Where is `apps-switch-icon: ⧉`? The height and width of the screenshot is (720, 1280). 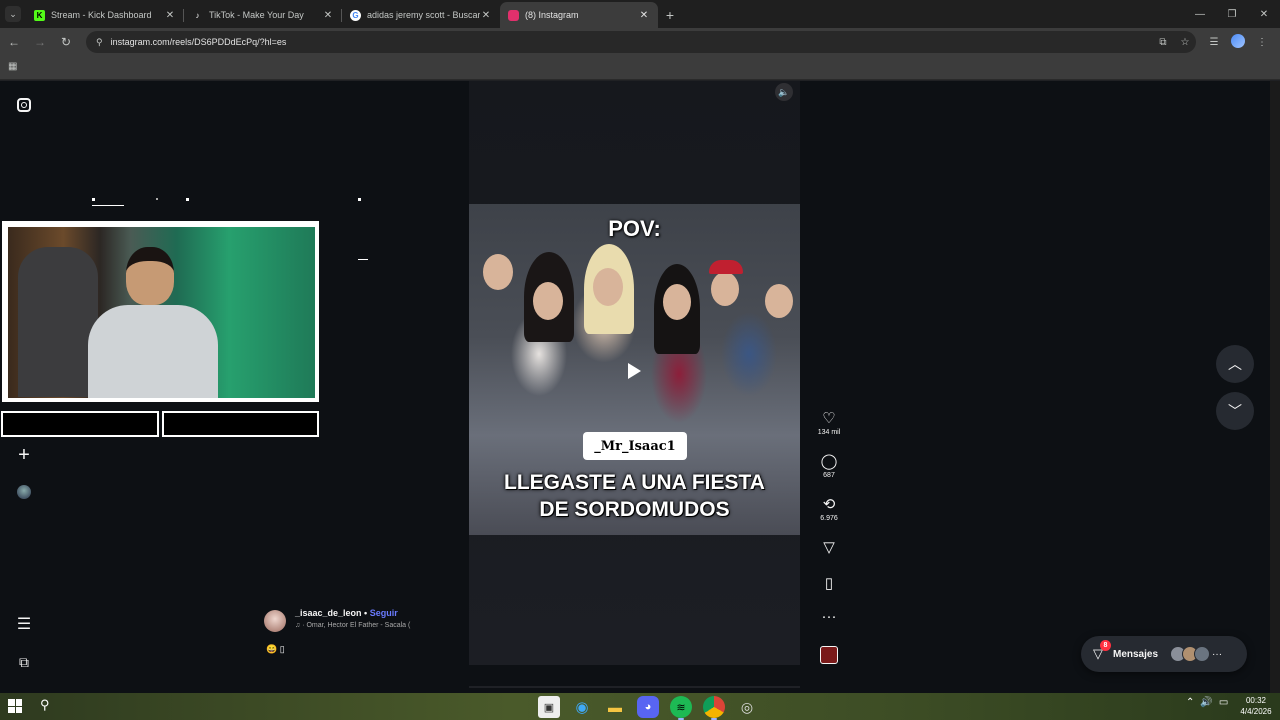 apps-switch-icon: ⧉ is located at coordinates (24, 662).